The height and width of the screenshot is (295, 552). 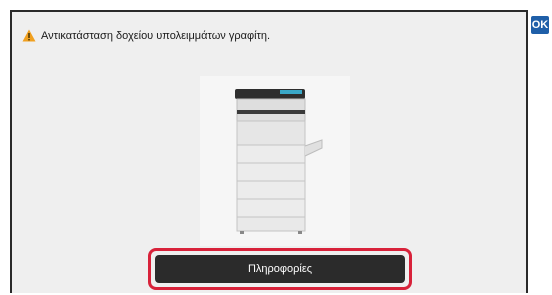 What do you see at coordinates (540, 25) in the screenshot?
I see `ok-button: OK` at bounding box center [540, 25].